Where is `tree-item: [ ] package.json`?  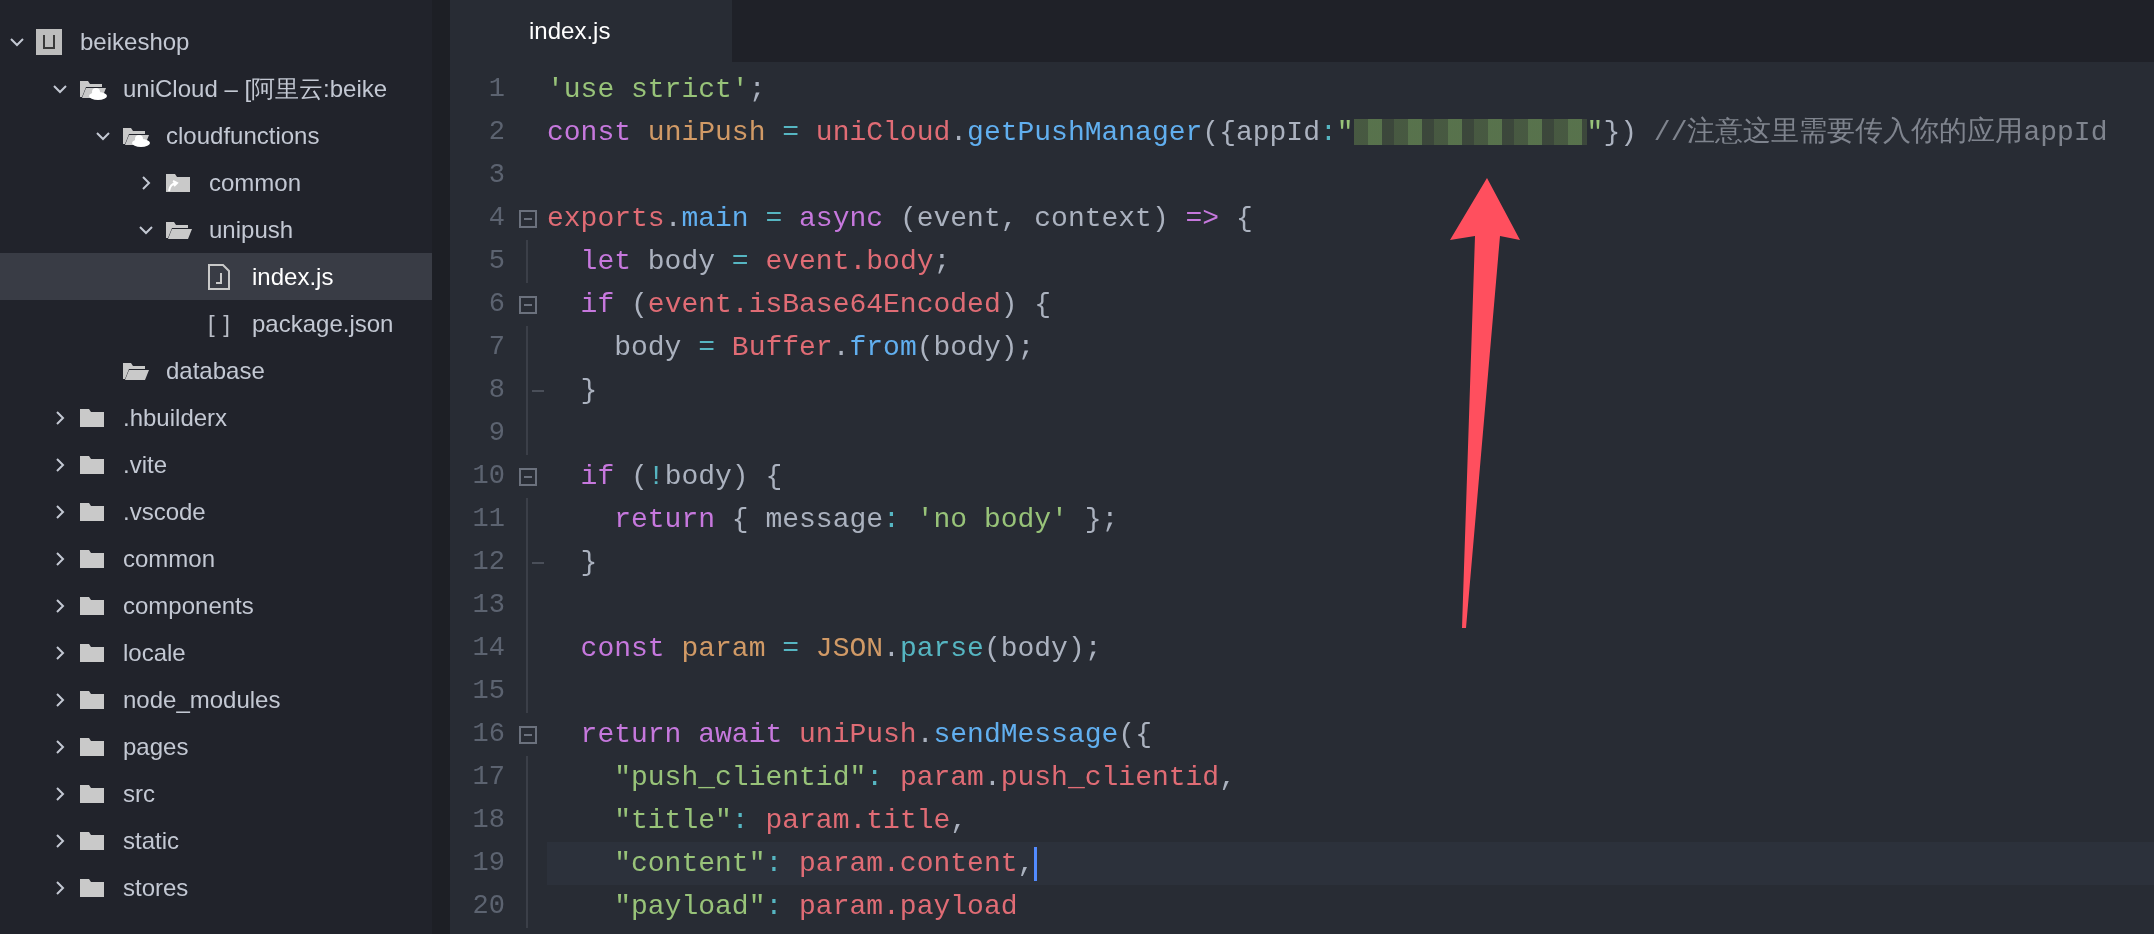 tree-item: [ ] package.json is located at coordinates (216, 323).